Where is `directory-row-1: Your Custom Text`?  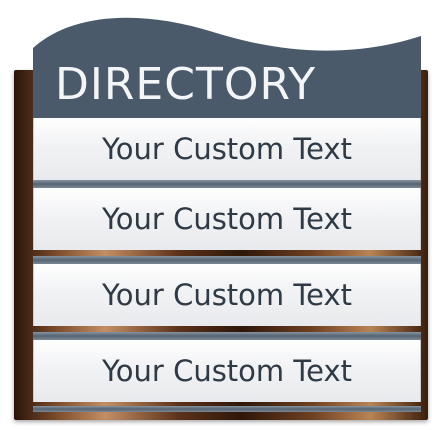
directory-row-1: Your Custom Text is located at coordinates (227, 149).